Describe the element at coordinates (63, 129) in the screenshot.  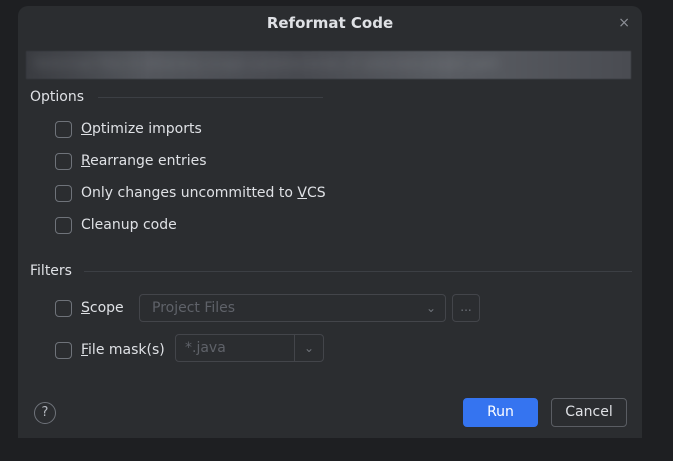
I see `optimize-imports-checkbox` at that location.